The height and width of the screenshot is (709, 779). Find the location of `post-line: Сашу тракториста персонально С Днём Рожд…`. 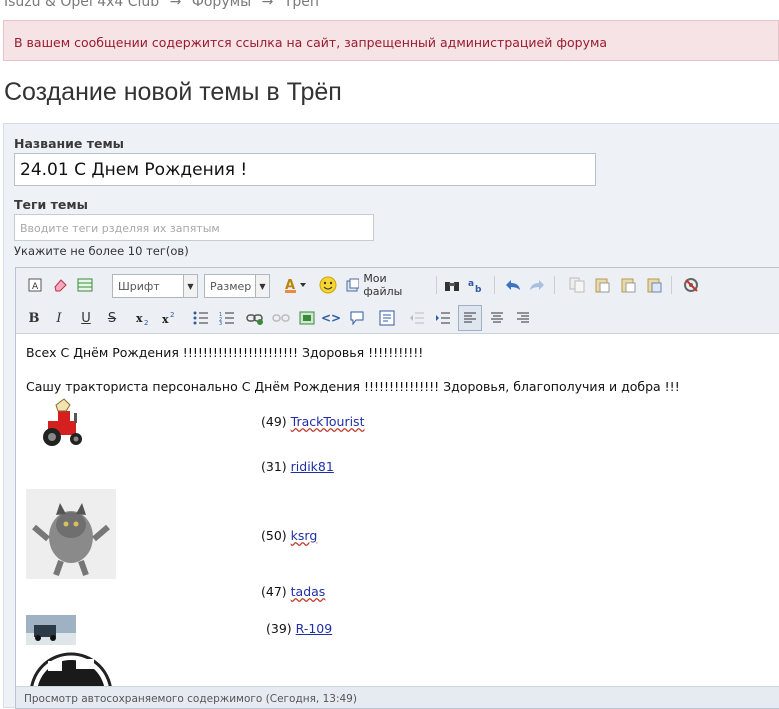

post-line: Сашу тракториста персонально С Днём Рожд… is located at coordinates (353, 386).